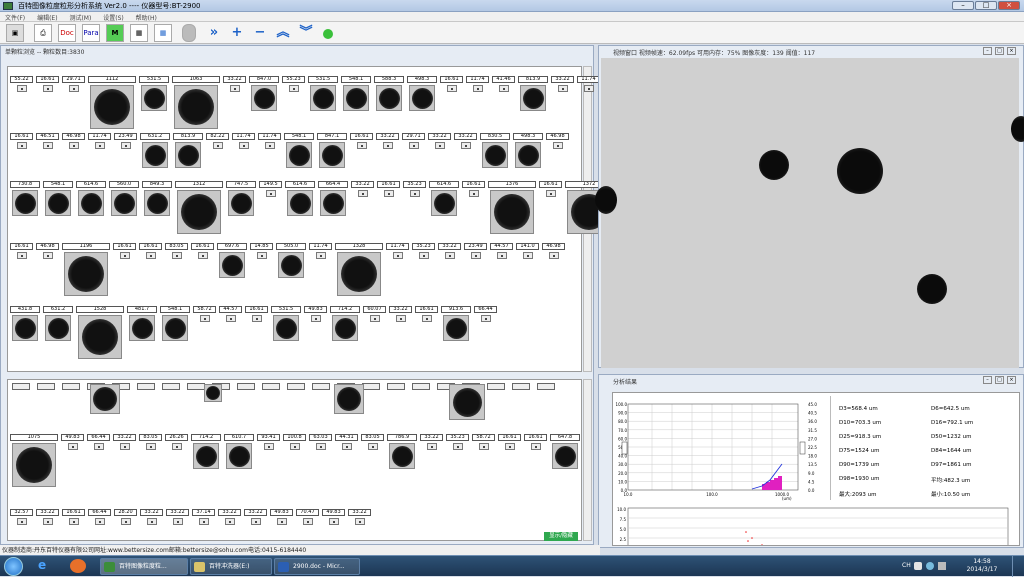 This screenshot has width=1024, height=577. I want to click on particle-cell: 847.1, so click(332, 150).